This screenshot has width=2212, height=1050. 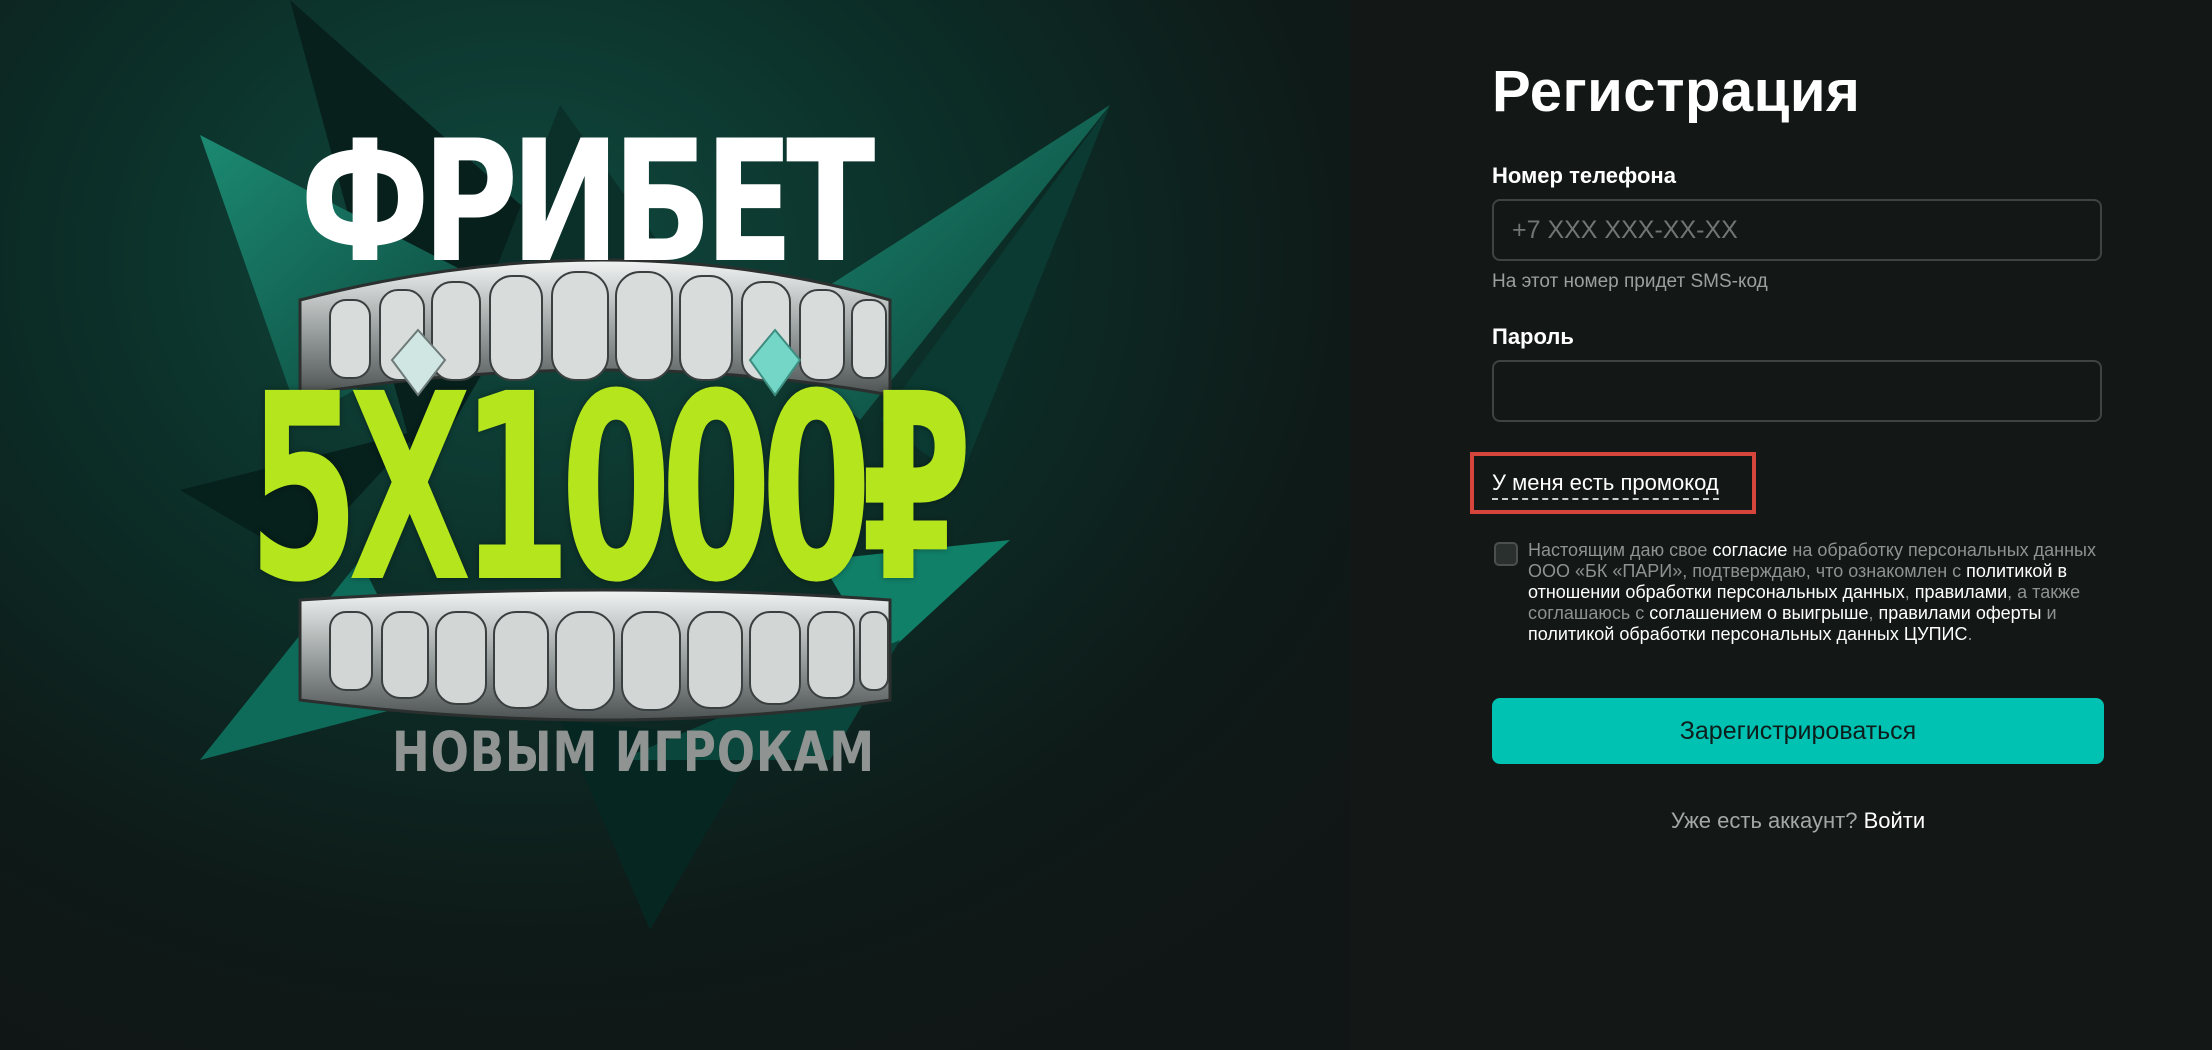 I want to click on consent-text-part: и, so click(x=2049, y=613).